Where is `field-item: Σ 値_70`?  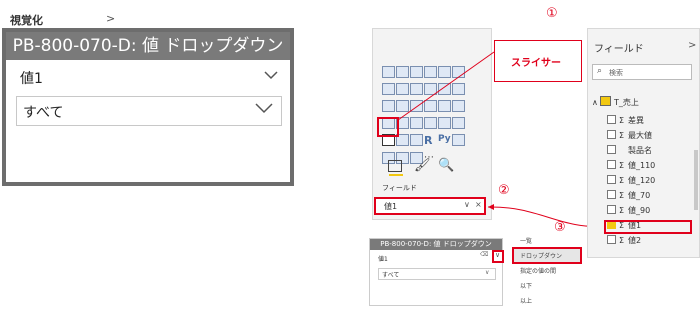 field-item: Σ 値_70 is located at coordinates (628, 195).